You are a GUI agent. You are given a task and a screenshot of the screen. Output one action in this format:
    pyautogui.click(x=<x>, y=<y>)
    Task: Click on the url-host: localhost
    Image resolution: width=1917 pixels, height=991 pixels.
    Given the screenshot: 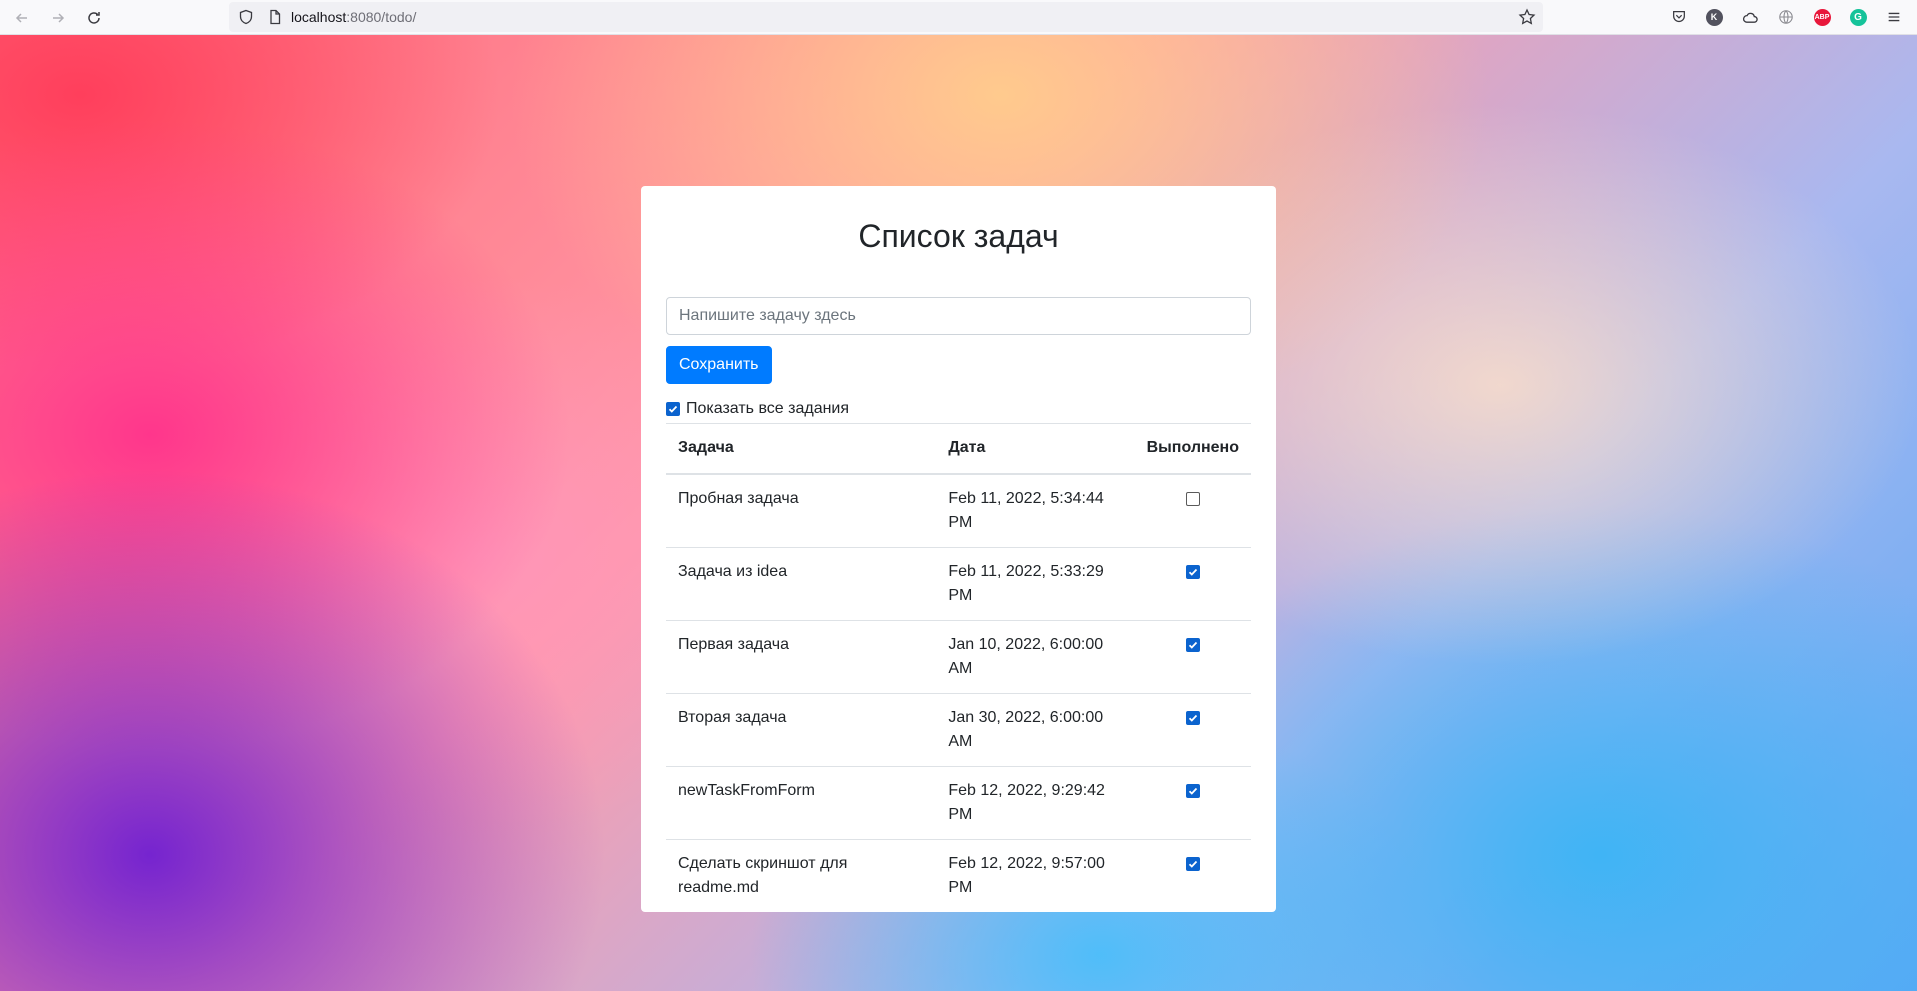 What is the action you would take?
    pyautogui.click(x=319, y=17)
    